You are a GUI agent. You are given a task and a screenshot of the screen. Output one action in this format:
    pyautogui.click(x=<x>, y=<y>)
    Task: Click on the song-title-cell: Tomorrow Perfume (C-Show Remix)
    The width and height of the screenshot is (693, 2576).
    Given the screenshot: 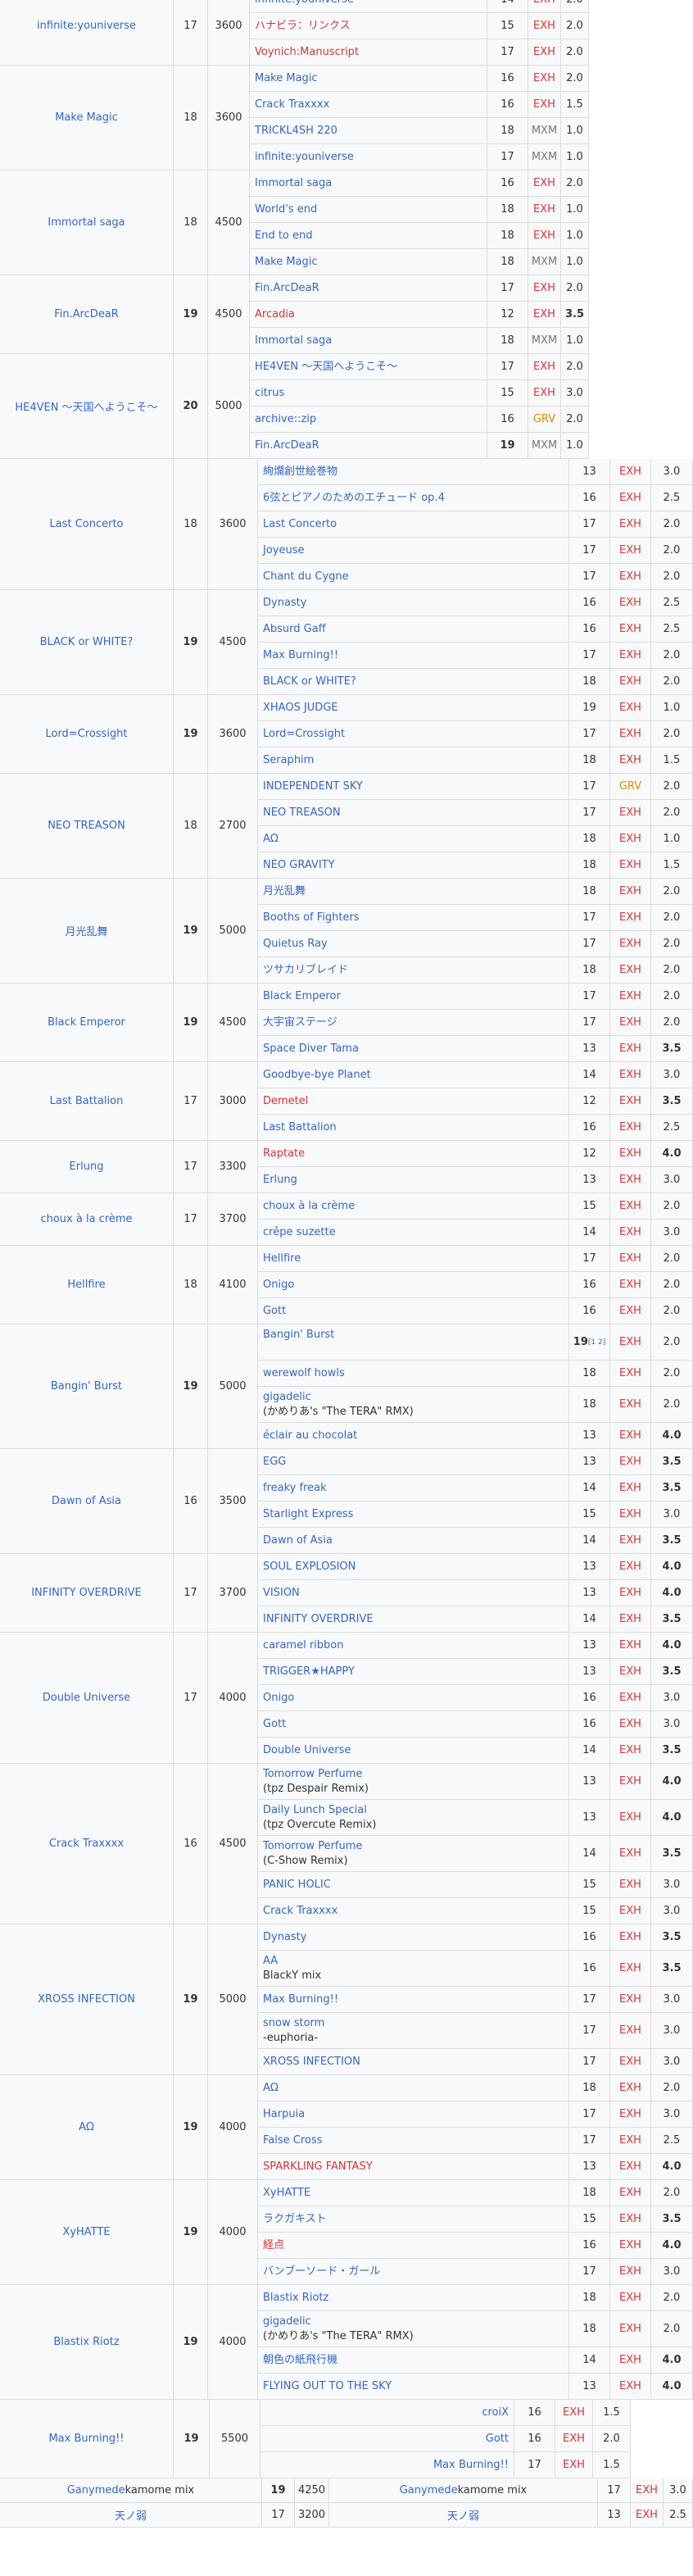 What is the action you would take?
    pyautogui.click(x=413, y=1854)
    